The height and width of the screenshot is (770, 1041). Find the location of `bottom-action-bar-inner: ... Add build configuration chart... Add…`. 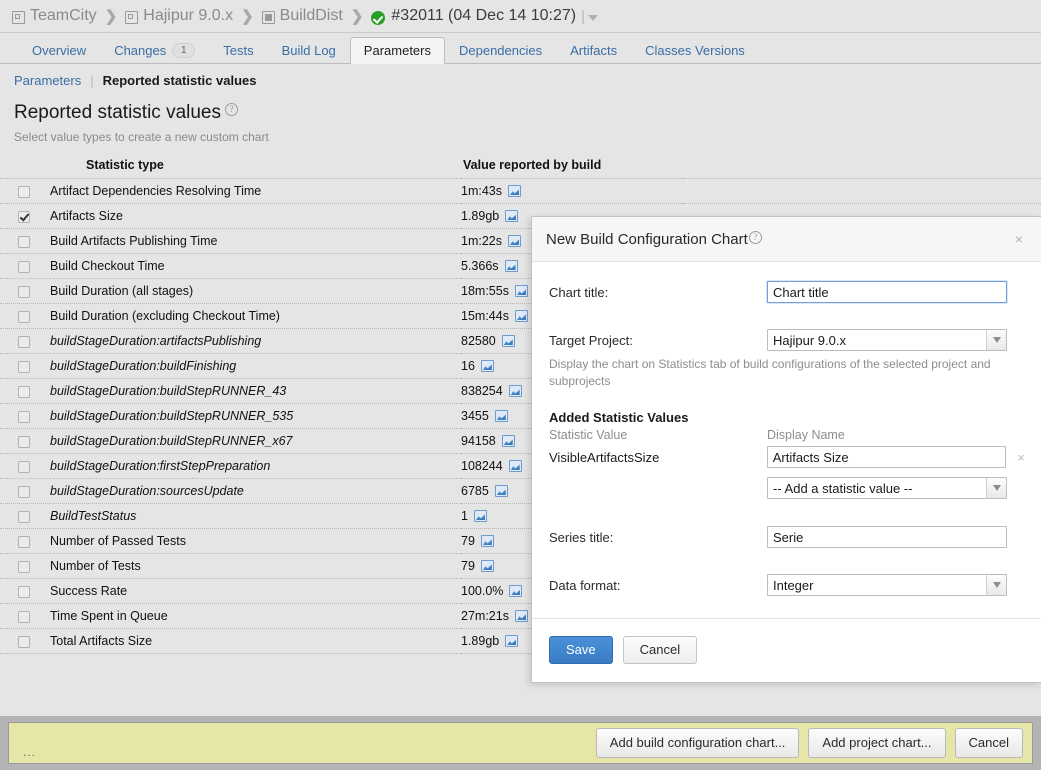

bottom-action-bar-inner: ... Add build configuration chart... Add… is located at coordinates (520, 743).